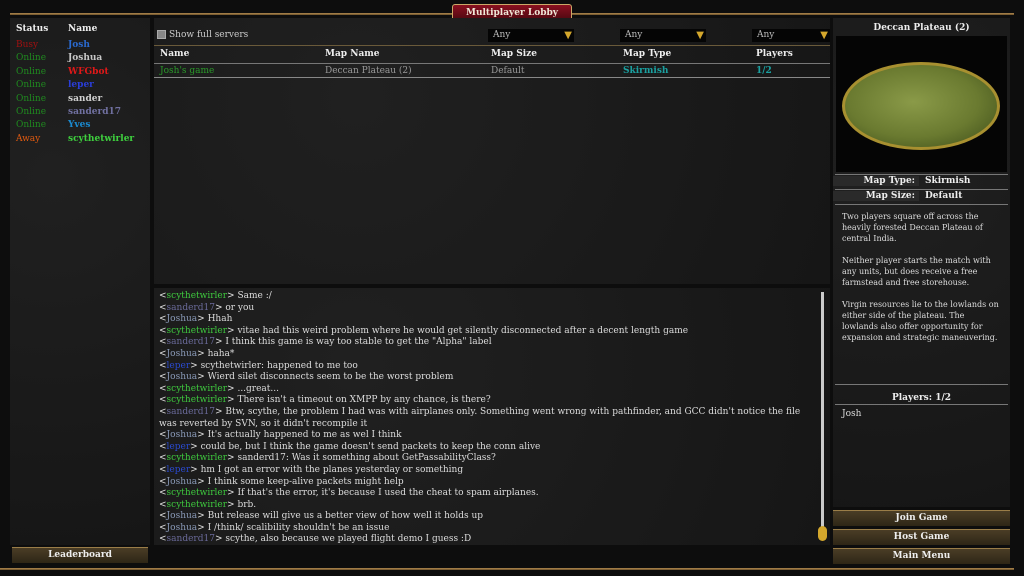 The image size is (1024, 576). Describe the element at coordinates (240, 307) in the screenshot. I see `chat-text: or you` at that location.